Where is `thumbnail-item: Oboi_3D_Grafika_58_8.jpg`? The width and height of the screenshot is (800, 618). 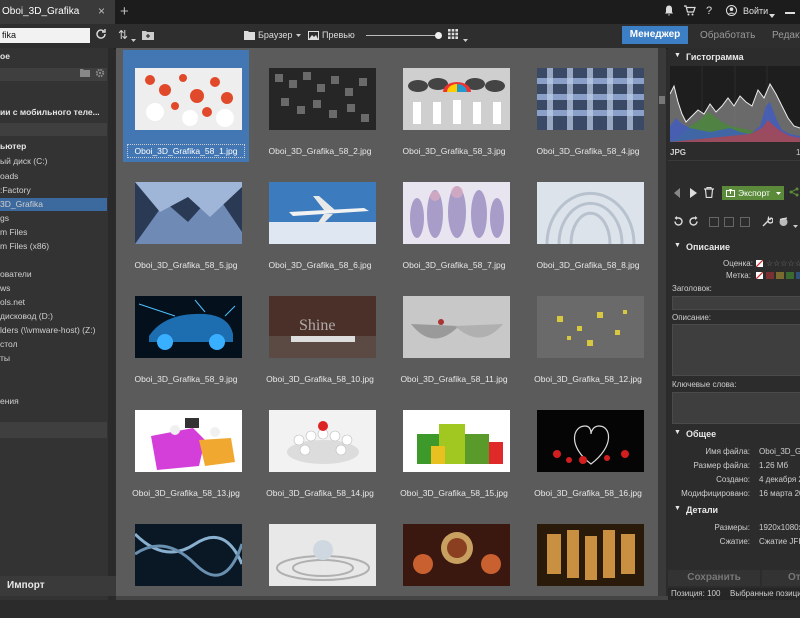
thumbnail-item: Oboi_3D_Grafika_58_8.jpg is located at coordinates (588, 220).